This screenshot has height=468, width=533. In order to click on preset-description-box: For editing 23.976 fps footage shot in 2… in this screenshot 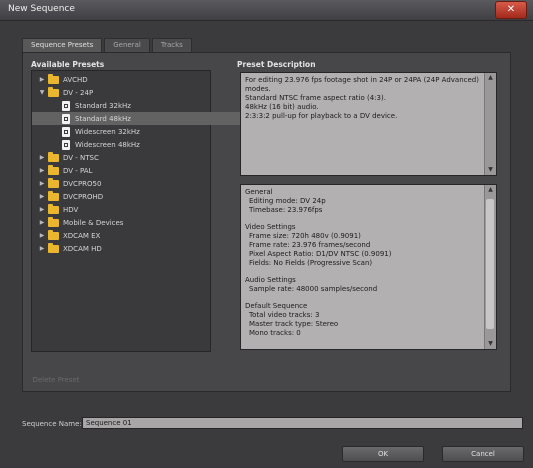, I will do `click(368, 124)`.